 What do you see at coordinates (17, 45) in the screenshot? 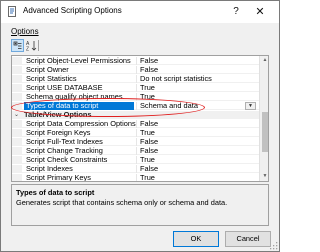
I see `categorized-view-icon` at bounding box center [17, 45].